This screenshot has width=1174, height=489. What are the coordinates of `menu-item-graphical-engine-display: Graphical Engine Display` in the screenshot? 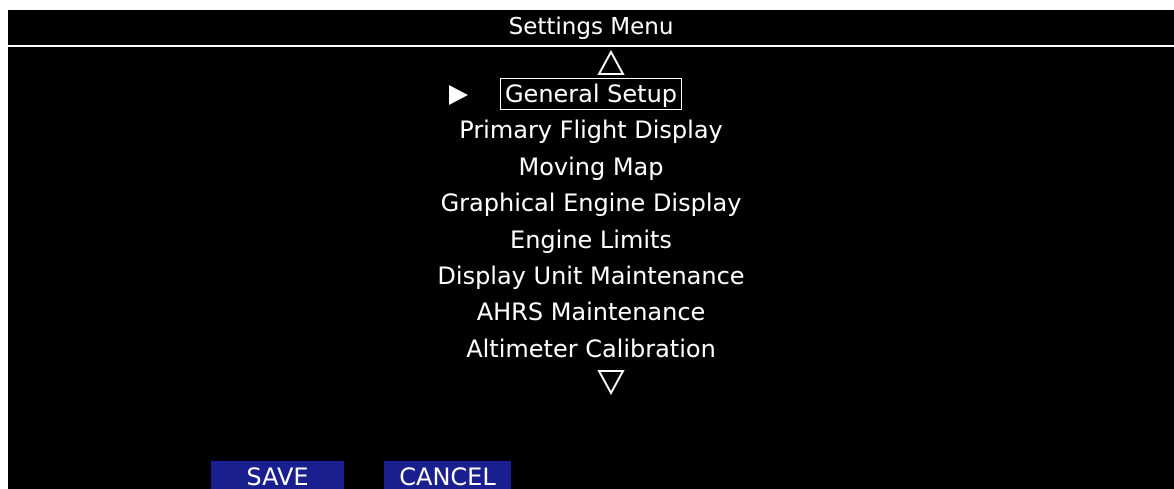 It's located at (591, 203).